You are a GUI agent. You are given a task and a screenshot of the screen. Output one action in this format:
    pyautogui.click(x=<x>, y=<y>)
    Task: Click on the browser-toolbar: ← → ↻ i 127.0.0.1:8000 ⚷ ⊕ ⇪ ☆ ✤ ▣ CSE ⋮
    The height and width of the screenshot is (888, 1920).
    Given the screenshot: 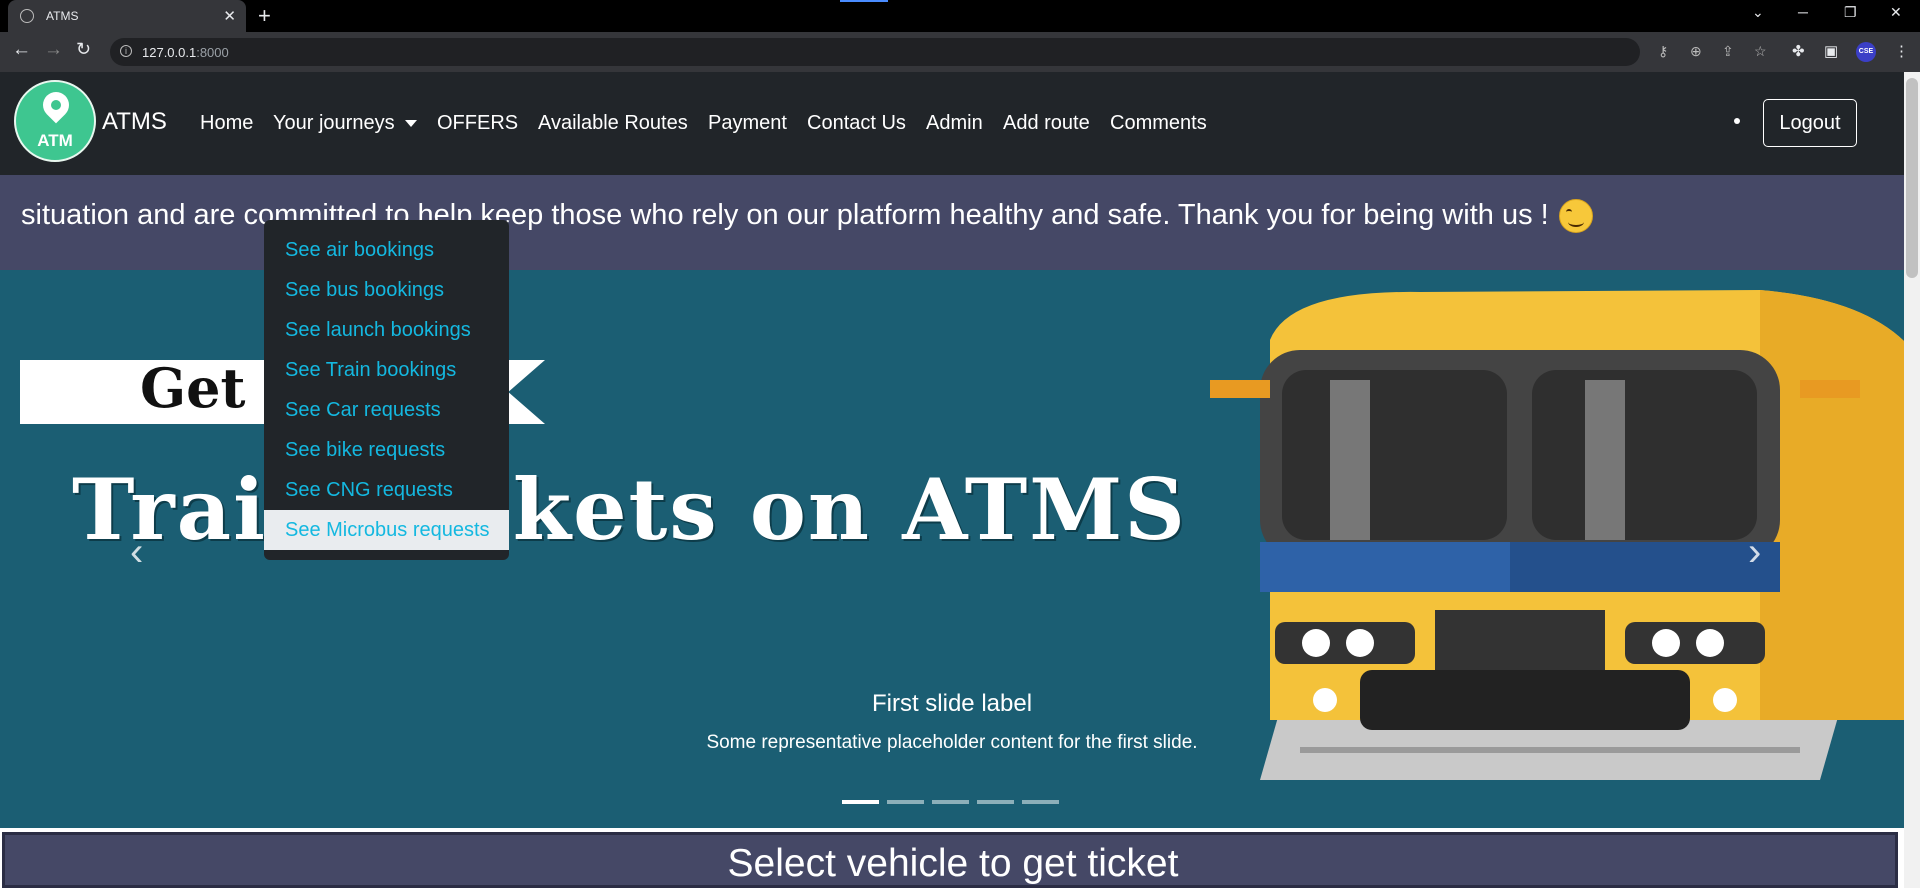 What is the action you would take?
    pyautogui.click(x=960, y=52)
    